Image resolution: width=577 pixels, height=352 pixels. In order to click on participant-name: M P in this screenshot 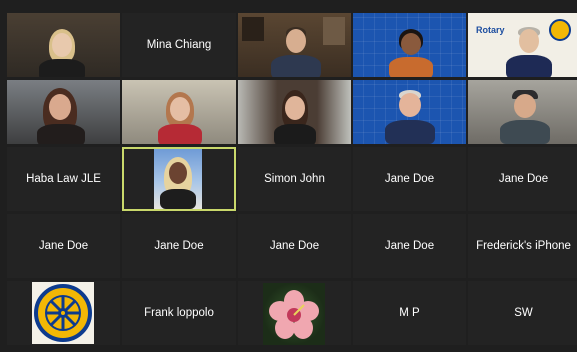, I will do `click(409, 313)`.